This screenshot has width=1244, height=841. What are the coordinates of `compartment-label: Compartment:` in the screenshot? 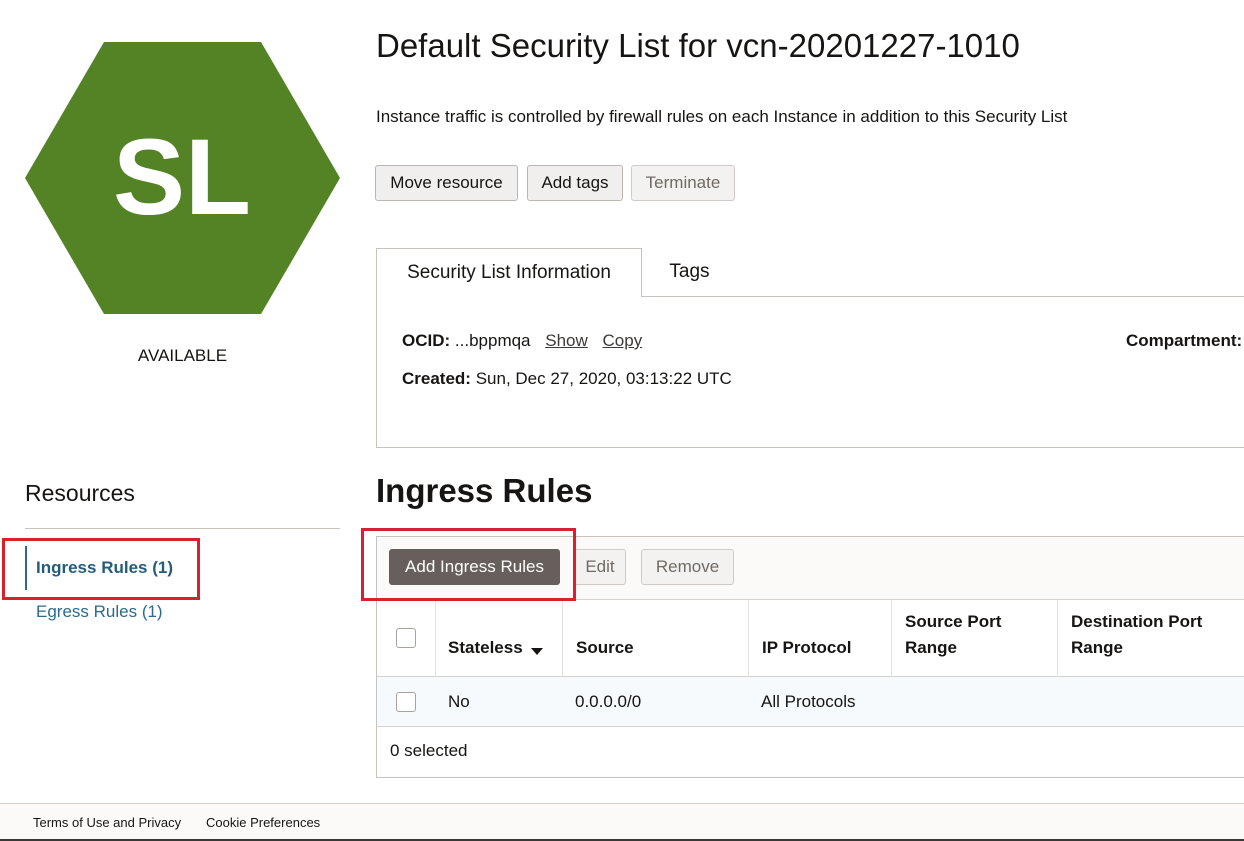 It's located at (1184, 340).